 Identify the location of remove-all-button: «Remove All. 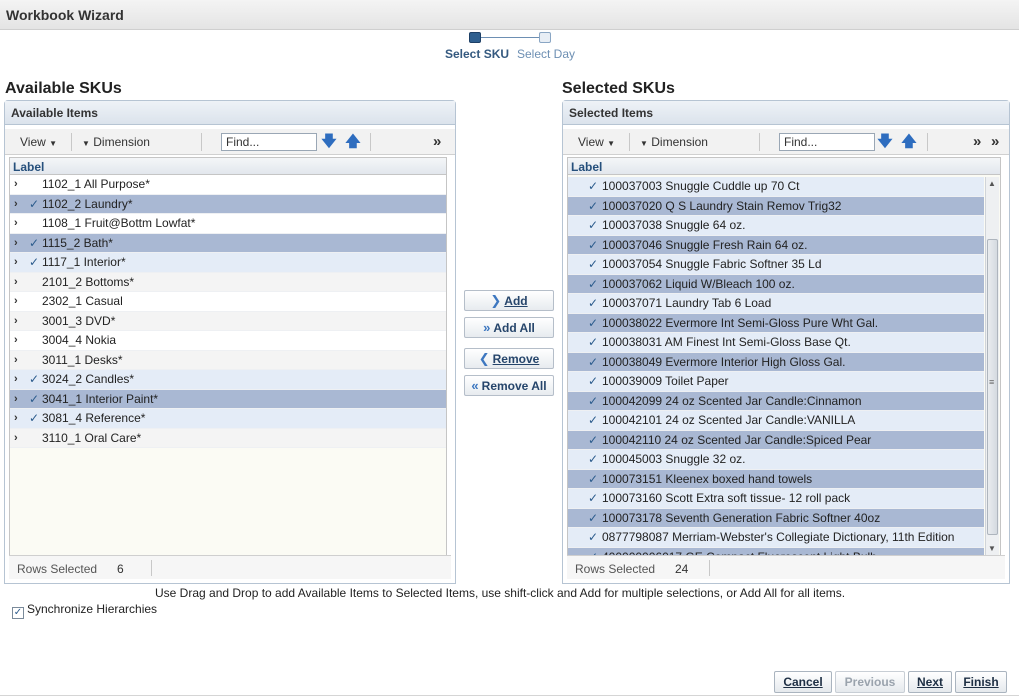
(509, 385).